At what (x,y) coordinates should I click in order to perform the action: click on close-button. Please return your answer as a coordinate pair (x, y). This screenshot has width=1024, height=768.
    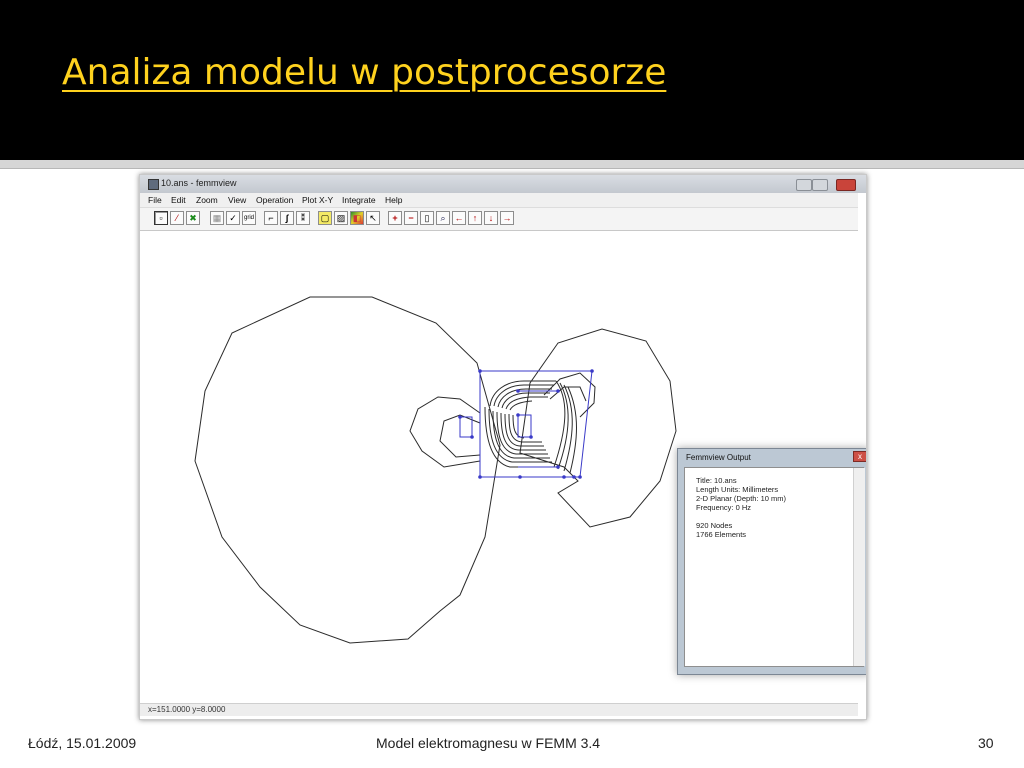
    Looking at the image, I should click on (846, 185).